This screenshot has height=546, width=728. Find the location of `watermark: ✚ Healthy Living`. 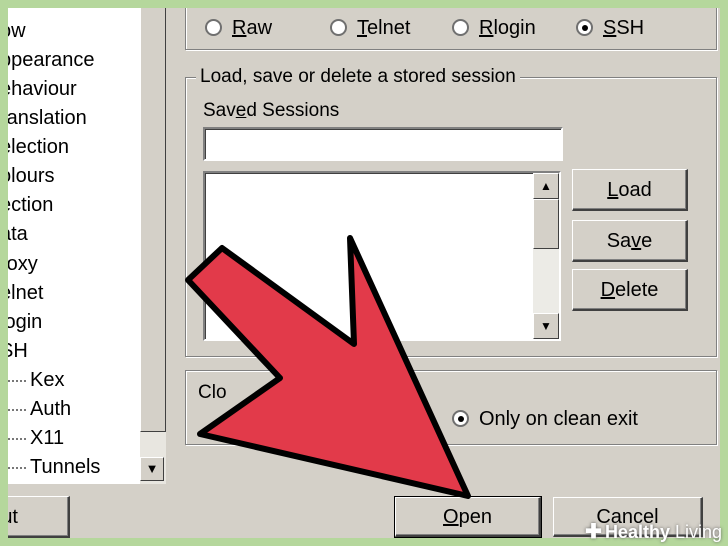

watermark: ✚ Healthy Living is located at coordinates (653, 532).